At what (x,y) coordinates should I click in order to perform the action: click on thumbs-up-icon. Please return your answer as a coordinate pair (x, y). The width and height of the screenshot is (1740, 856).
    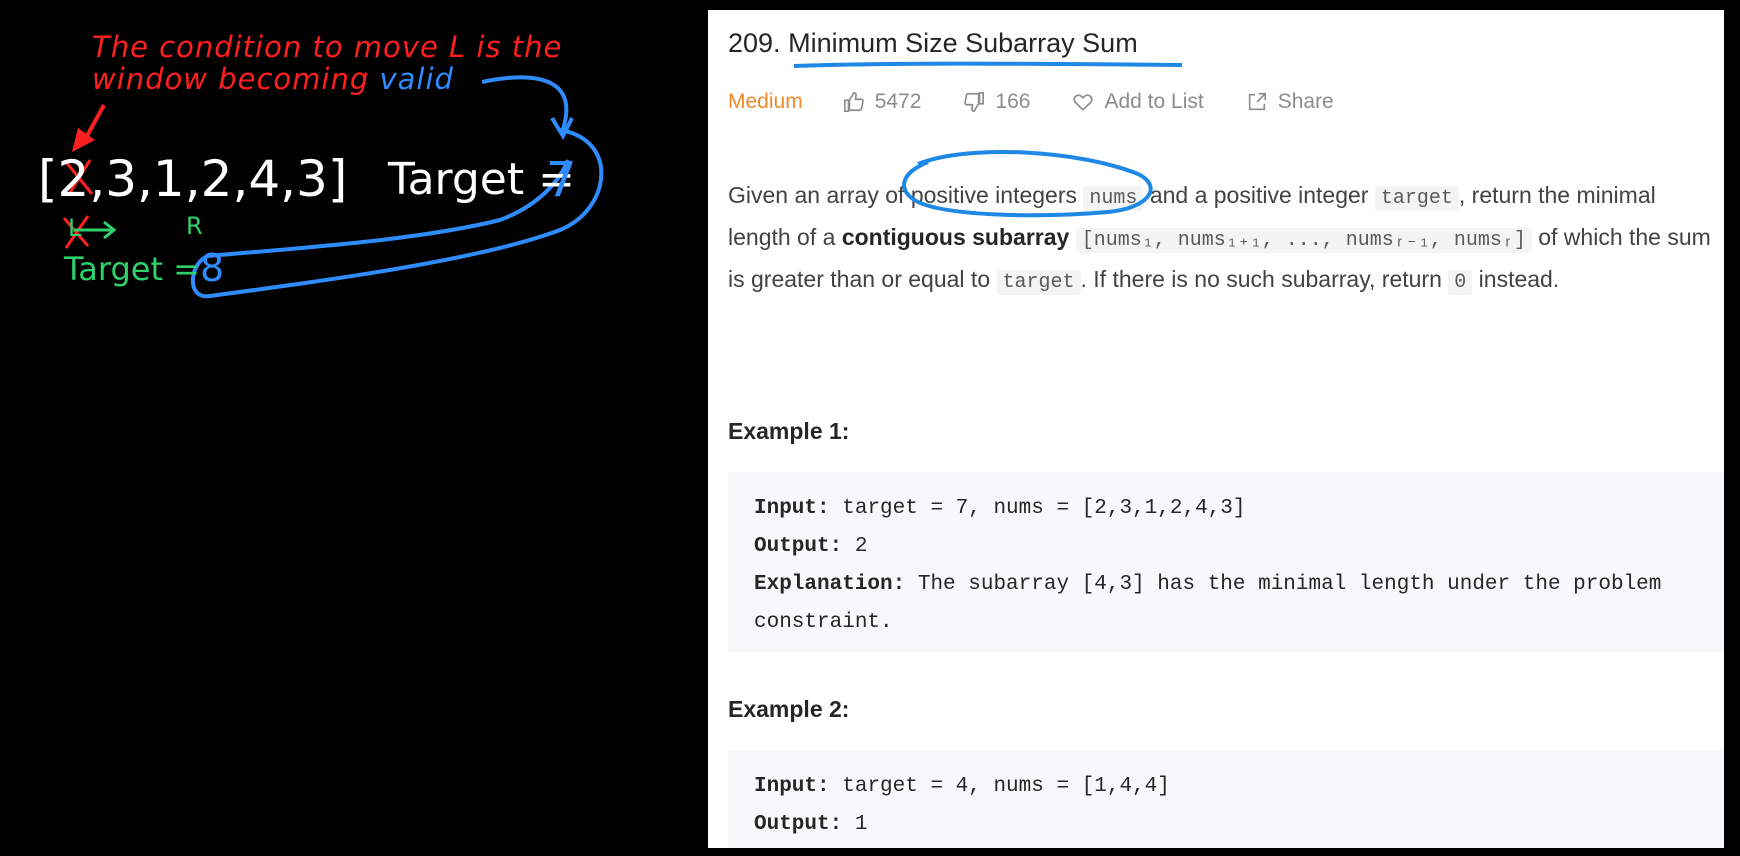
    Looking at the image, I should click on (853, 102).